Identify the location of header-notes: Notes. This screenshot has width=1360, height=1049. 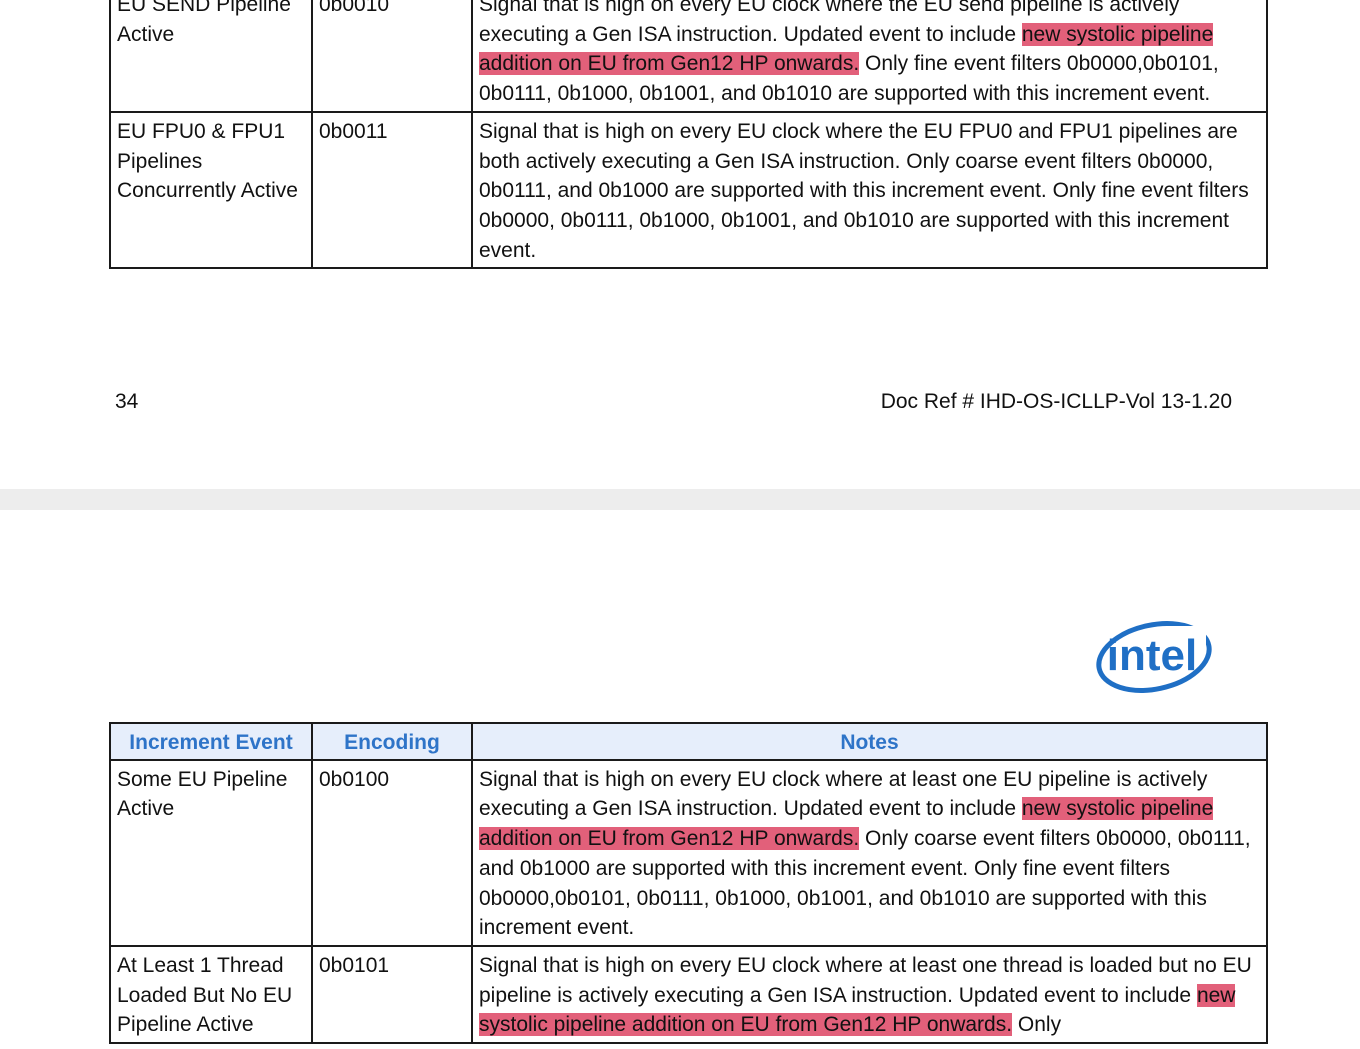
(869, 741).